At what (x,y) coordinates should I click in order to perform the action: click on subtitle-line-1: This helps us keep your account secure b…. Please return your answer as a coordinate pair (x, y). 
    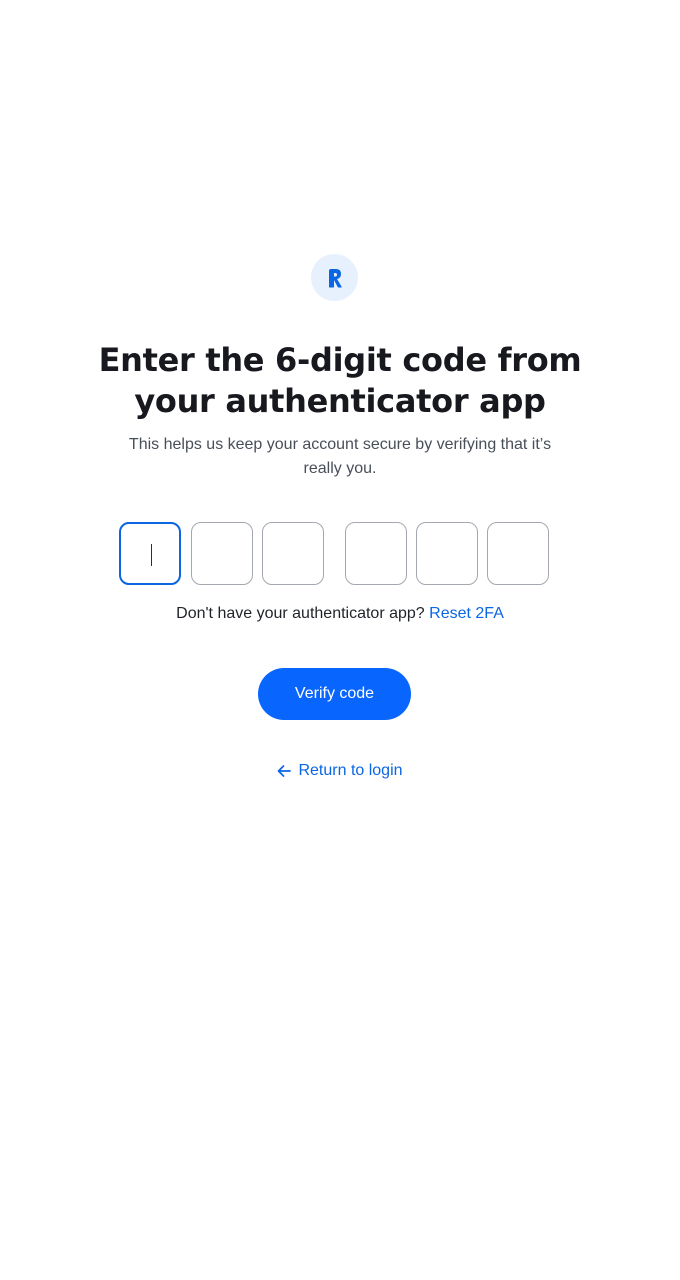
    Looking at the image, I should click on (340, 444).